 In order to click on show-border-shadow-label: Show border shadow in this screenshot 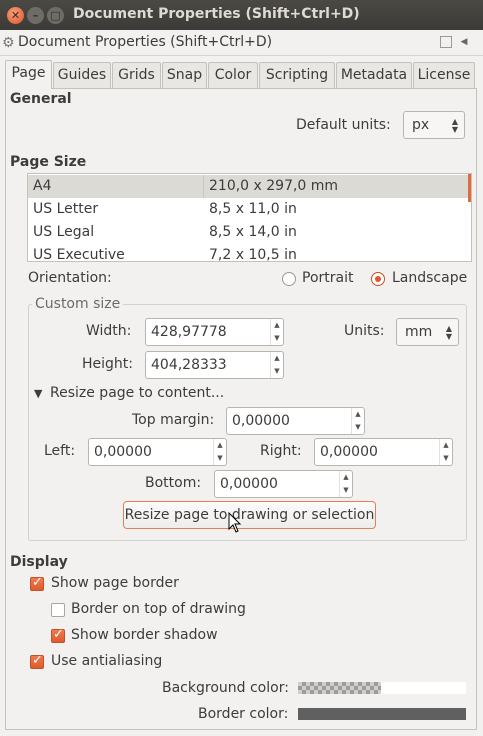, I will do `click(144, 635)`.